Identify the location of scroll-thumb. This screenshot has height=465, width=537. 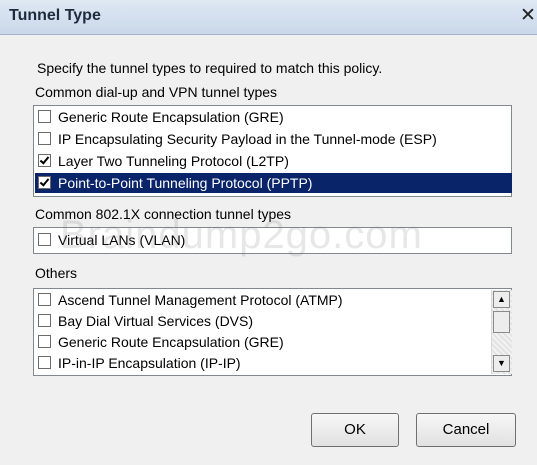
(501, 322).